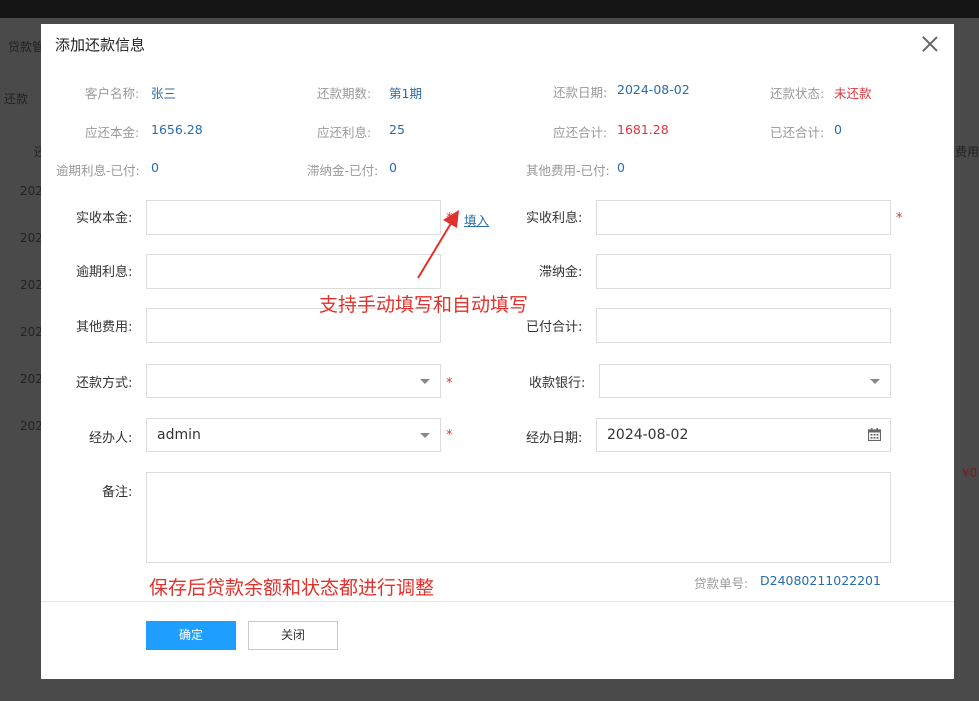 Image resolution: width=979 pixels, height=701 pixels. I want to click on late-fee-input, so click(743, 271).